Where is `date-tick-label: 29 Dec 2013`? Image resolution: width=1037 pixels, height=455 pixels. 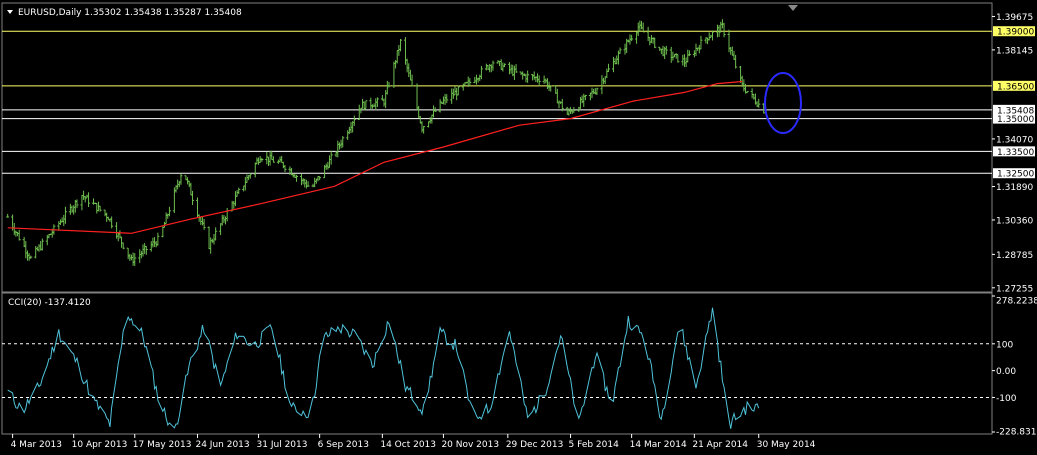
date-tick-label: 29 Dec 2013 is located at coordinates (534, 445).